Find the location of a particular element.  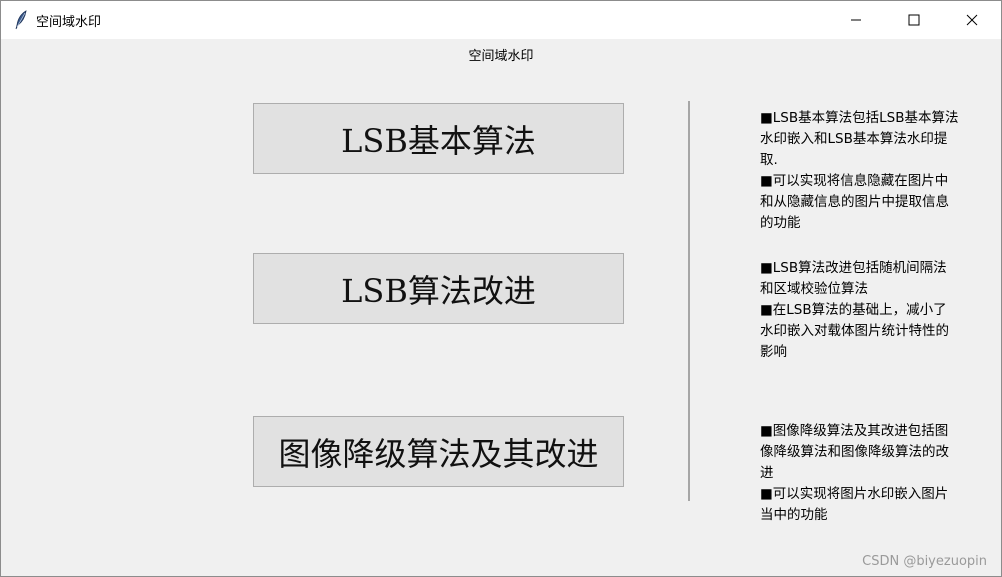

description-line: ■LSB基本算法包括LSB基本算法水印嵌入和LSB基本算法水印提取. is located at coordinates (859, 139).